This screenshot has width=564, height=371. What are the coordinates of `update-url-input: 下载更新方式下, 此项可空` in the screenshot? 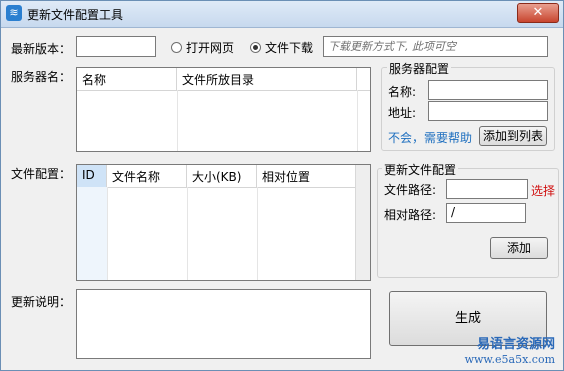 It's located at (435, 46).